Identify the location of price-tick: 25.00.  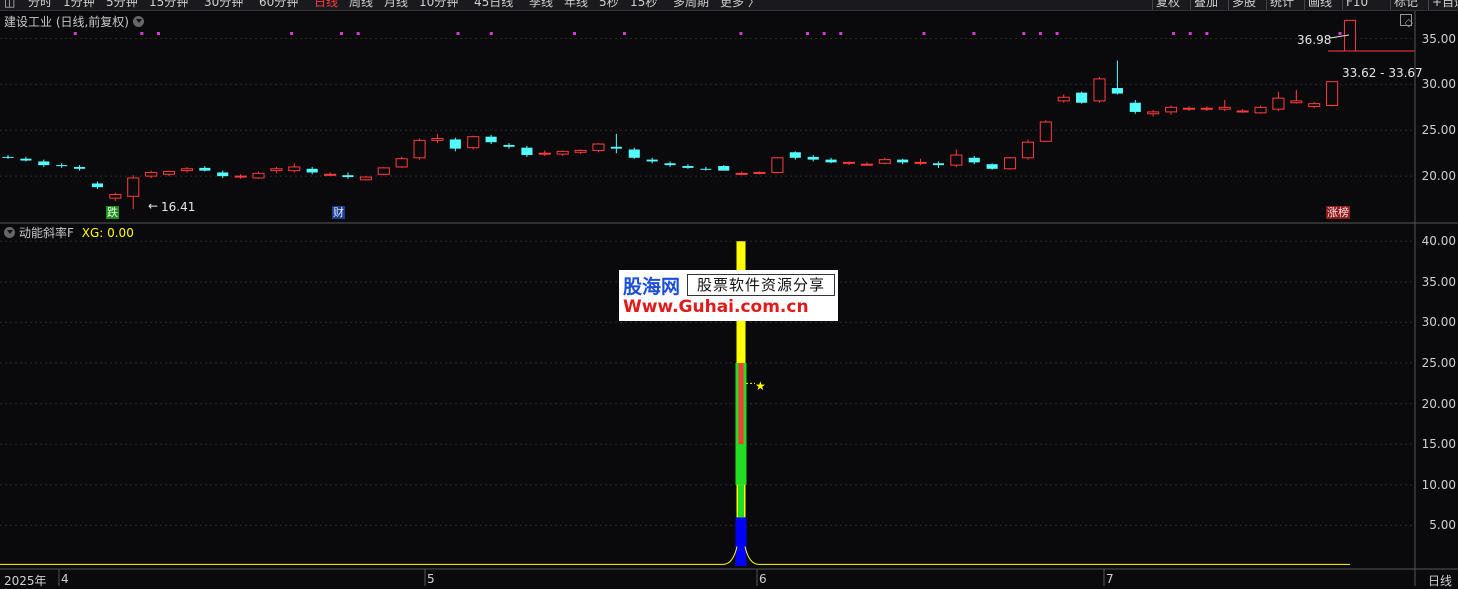
(1438, 130).